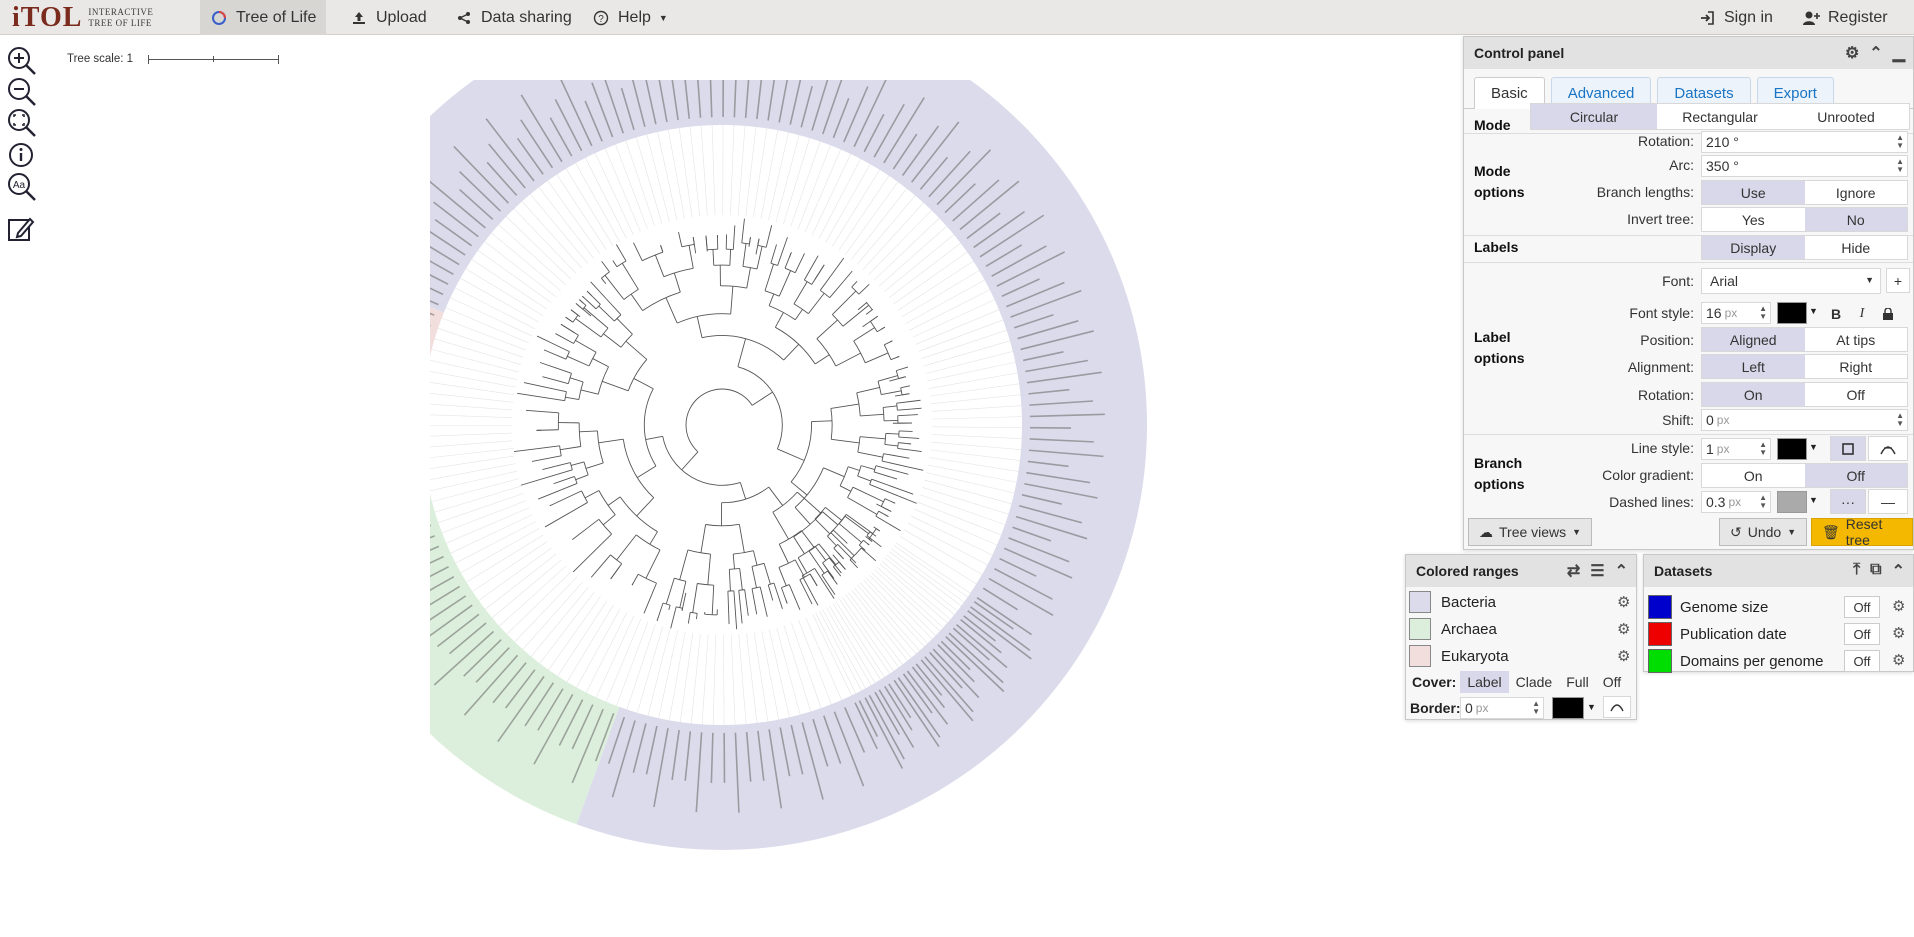 The image size is (1914, 937). Describe the element at coordinates (1792, 313) in the screenshot. I see `font-color-swatch` at that location.